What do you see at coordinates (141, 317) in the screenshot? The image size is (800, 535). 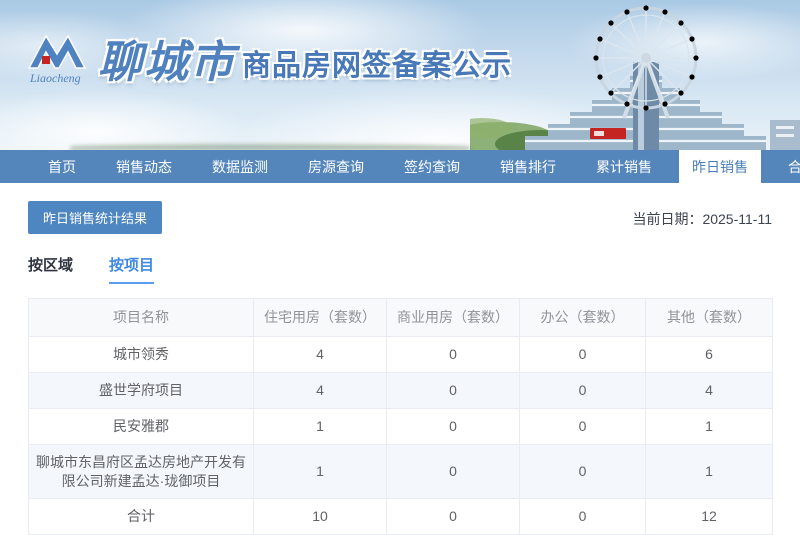 I see `column-header: 项目名称` at bounding box center [141, 317].